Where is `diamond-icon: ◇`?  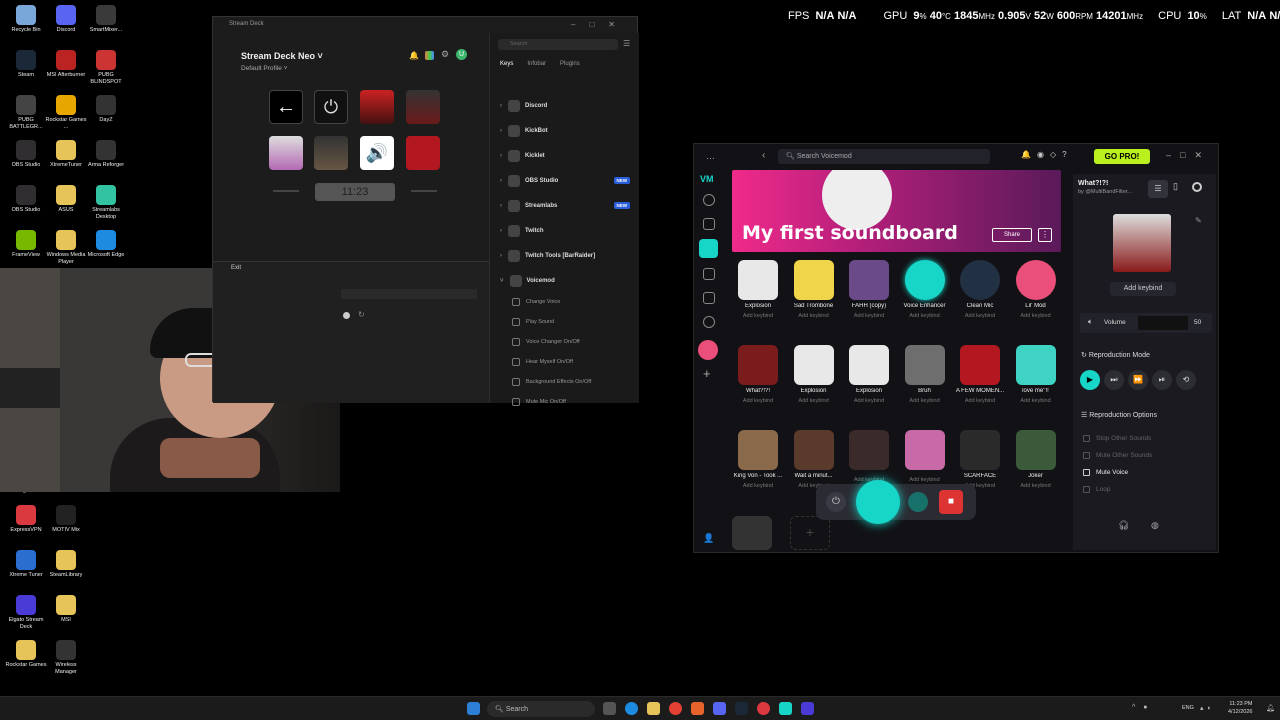 diamond-icon: ◇ is located at coordinates (1056, 154).